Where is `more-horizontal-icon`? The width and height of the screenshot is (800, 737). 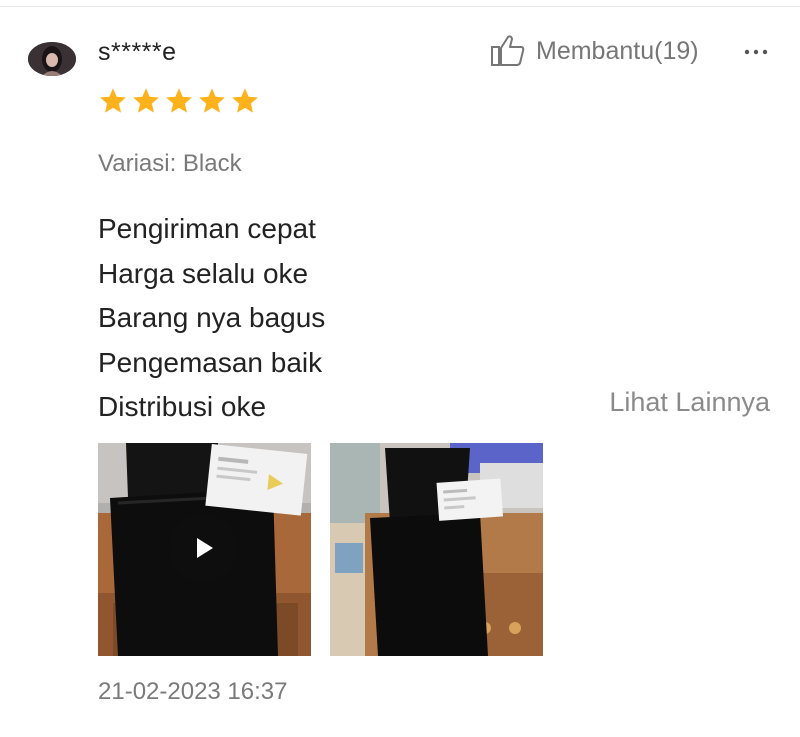
more-horizontal-icon is located at coordinates (756, 52).